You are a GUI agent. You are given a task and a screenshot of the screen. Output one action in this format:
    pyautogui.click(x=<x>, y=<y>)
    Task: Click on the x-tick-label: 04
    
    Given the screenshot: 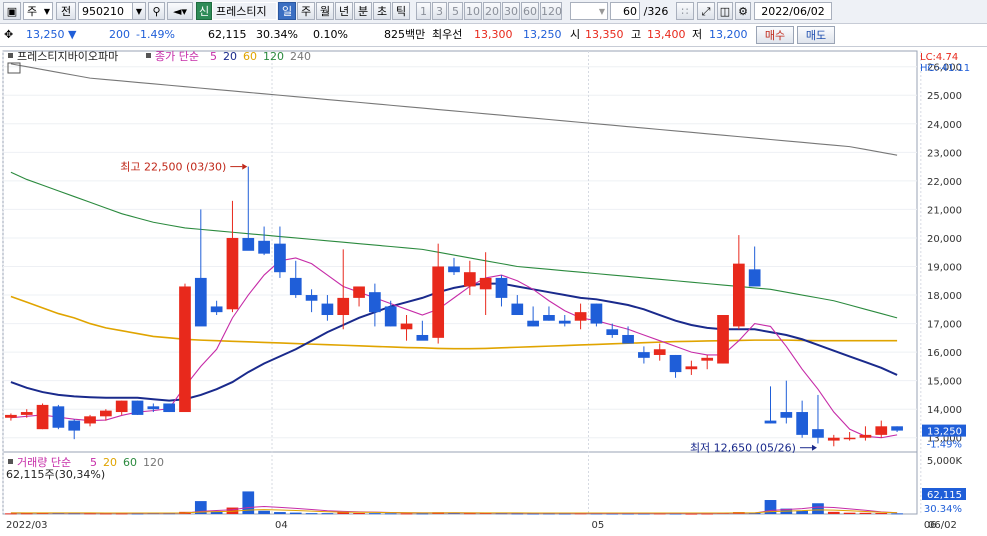 What is the action you would take?
    pyautogui.click(x=281, y=525)
    